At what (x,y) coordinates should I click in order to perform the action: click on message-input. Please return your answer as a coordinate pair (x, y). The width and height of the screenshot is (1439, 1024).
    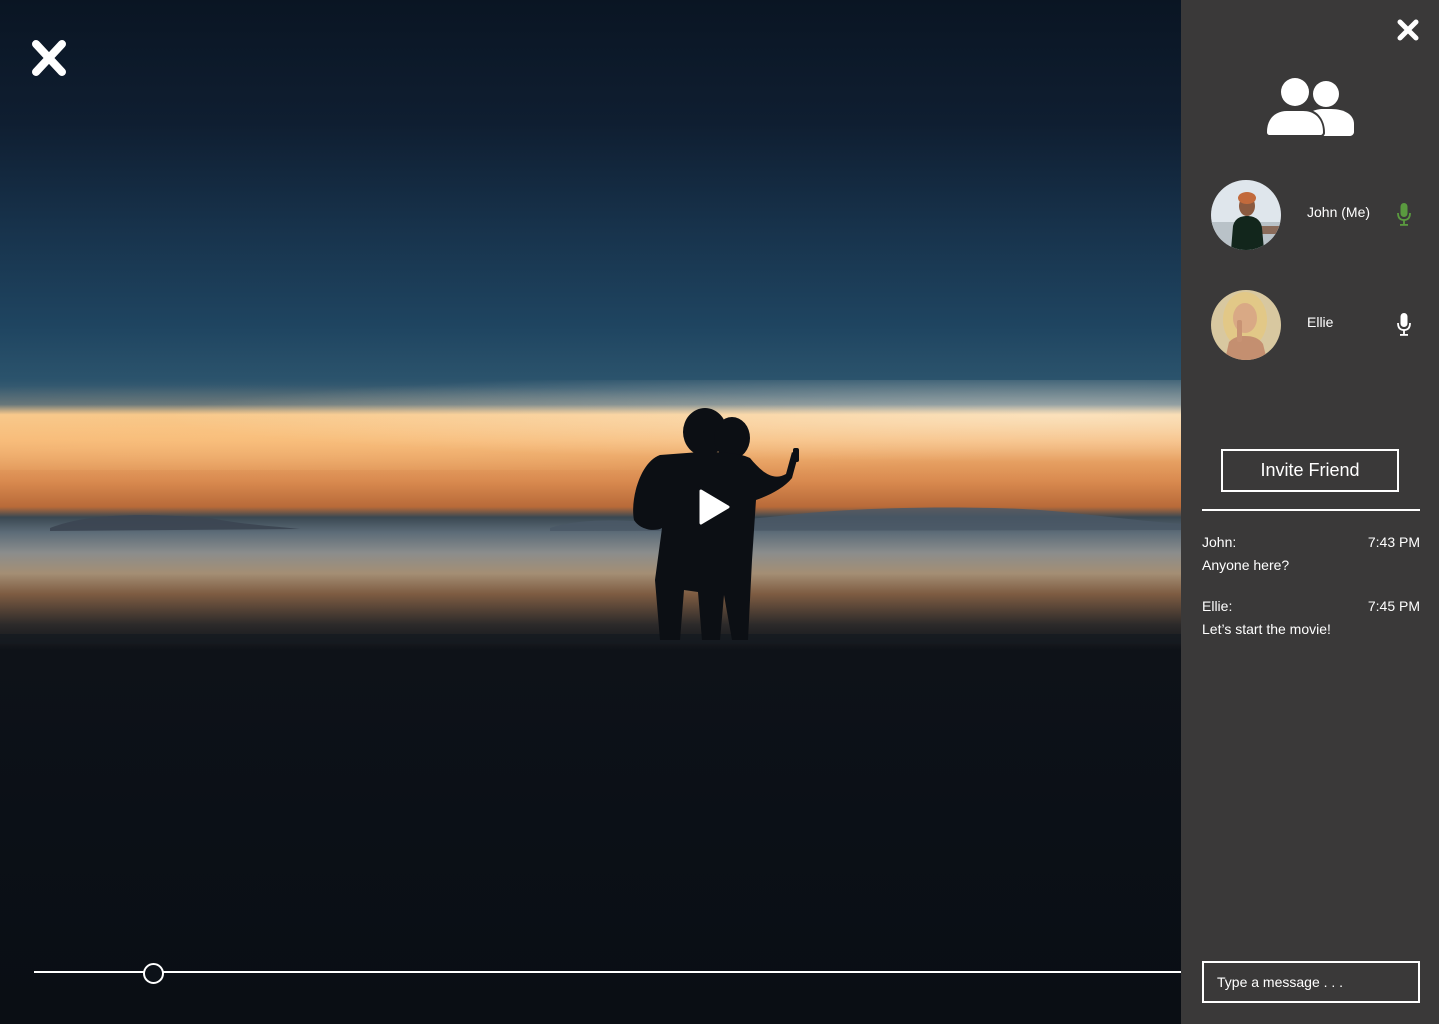
    Looking at the image, I should click on (1311, 982).